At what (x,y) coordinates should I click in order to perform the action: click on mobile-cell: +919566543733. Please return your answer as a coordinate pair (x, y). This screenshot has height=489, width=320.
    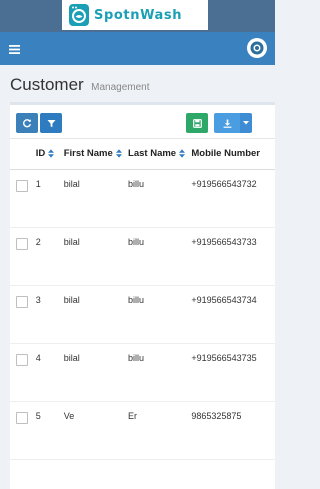
    Looking at the image, I should click on (233, 256).